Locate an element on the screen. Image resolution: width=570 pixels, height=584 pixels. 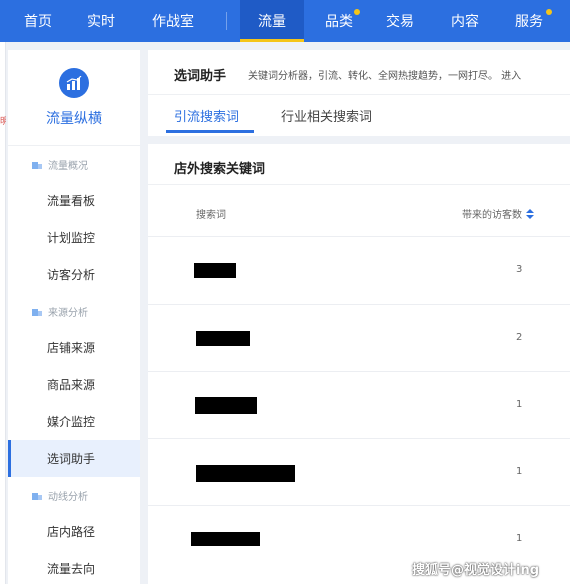
column-header-visitors-label: 带来的访客数 is located at coordinates (492, 215).